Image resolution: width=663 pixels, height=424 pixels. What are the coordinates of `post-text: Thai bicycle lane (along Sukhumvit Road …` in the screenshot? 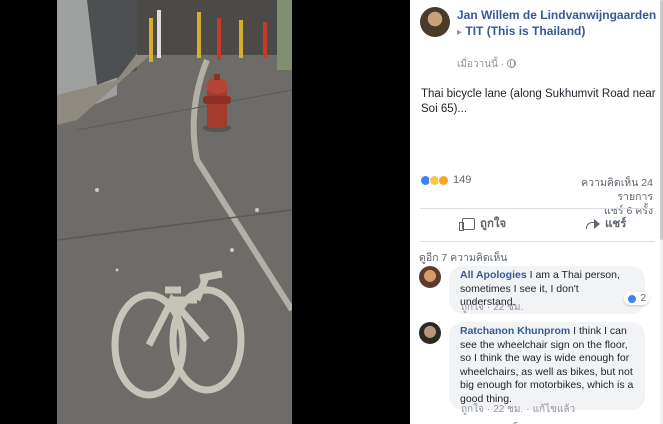 It's located at (538, 101).